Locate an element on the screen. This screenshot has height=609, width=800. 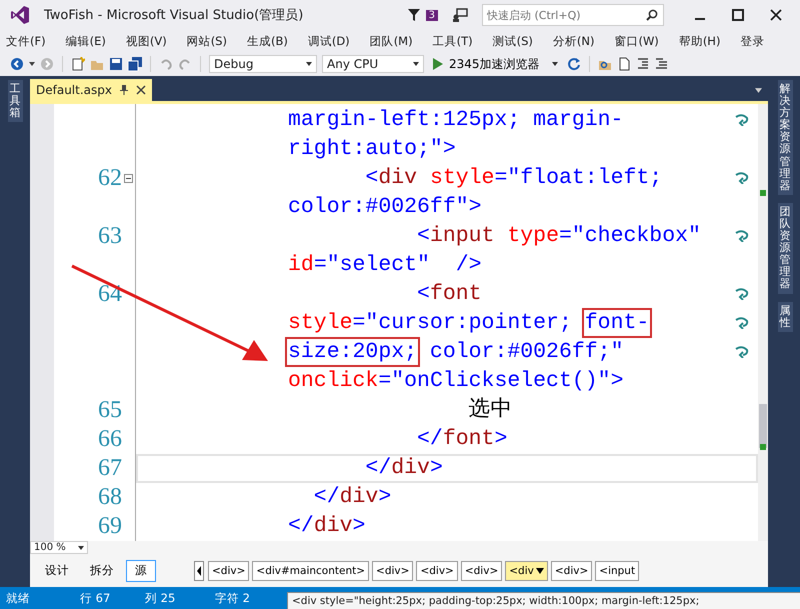
scroll-left-icon is located at coordinates (199, 570).